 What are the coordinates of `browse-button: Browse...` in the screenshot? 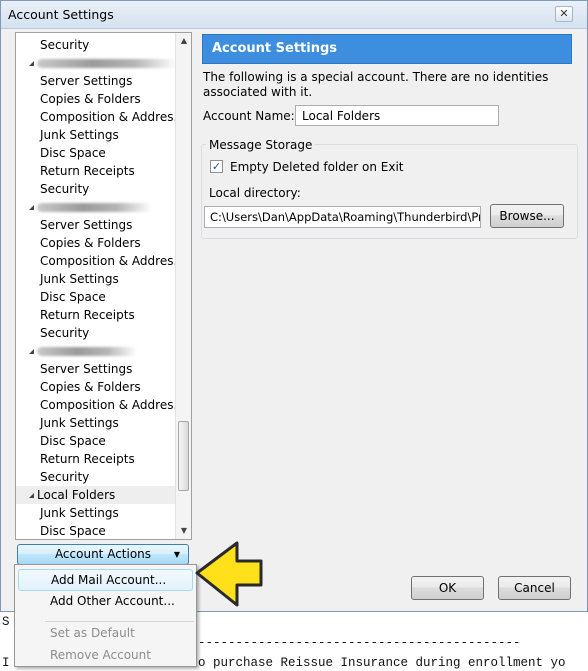 It's located at (527, 216).